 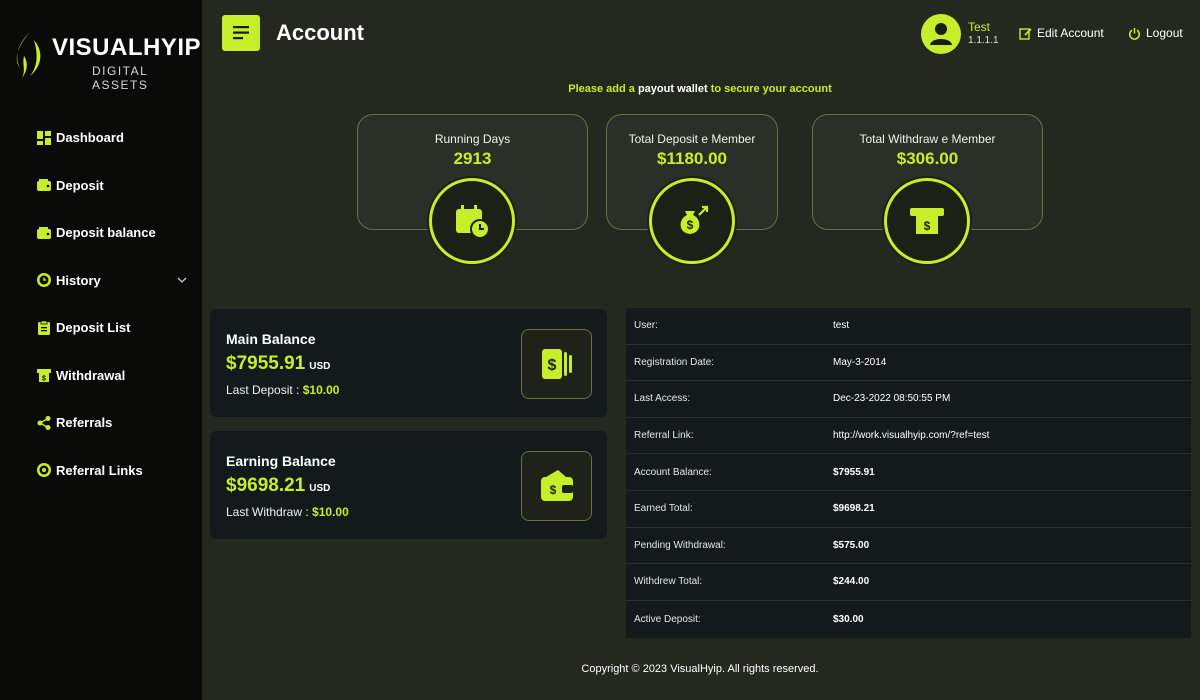 I want to click on sidebar-item-label: Referrals, so click(x=84, y=423).